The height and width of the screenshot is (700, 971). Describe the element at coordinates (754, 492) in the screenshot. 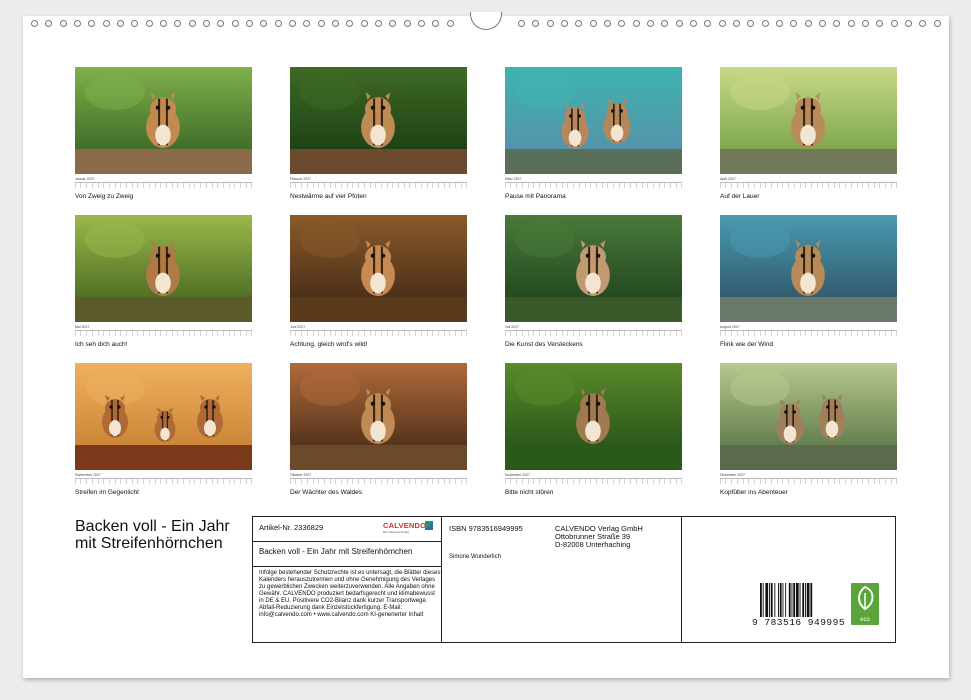

I see `month-caption: Kopfüber ins Abenteuer` at that location.